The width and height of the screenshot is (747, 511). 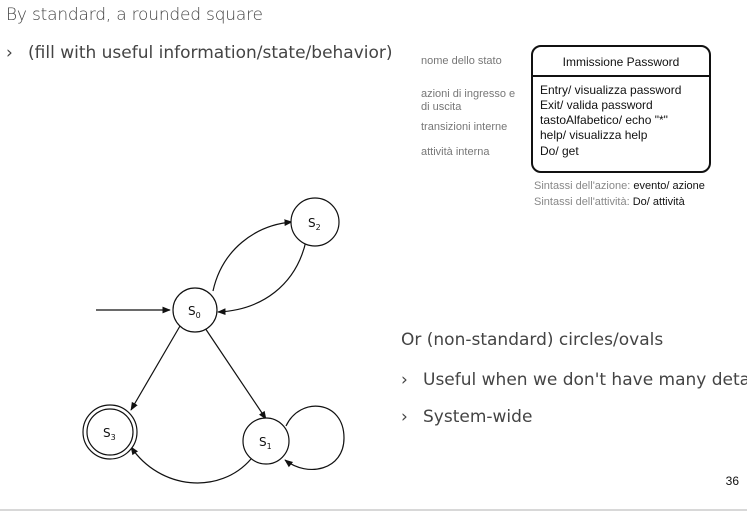 I want to click on alt-bullet: › Useful when we don't have many details, so click(x=574, y=380).